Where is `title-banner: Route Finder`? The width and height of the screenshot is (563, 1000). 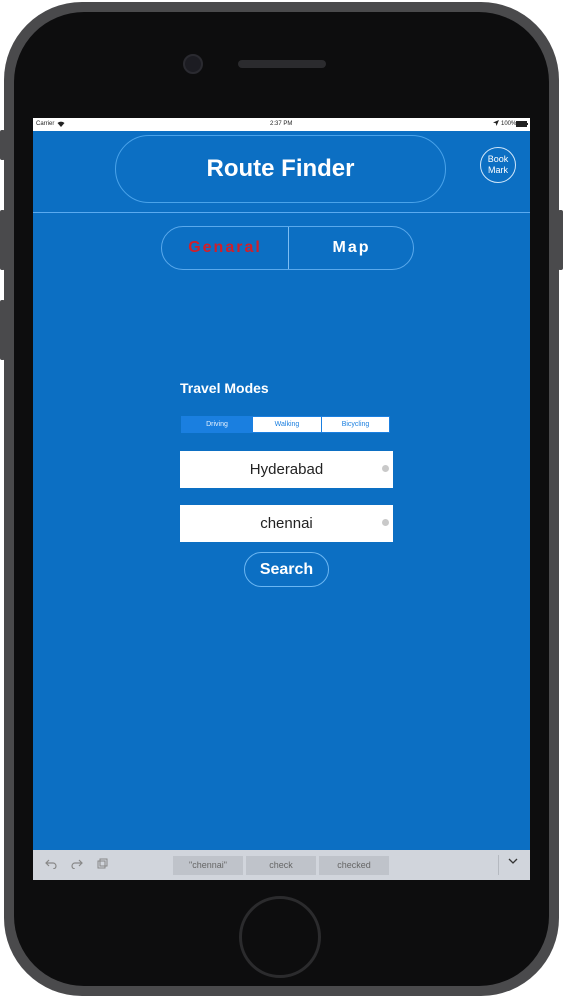 title-banner: Route Finder is located at coordinates (280, 169).